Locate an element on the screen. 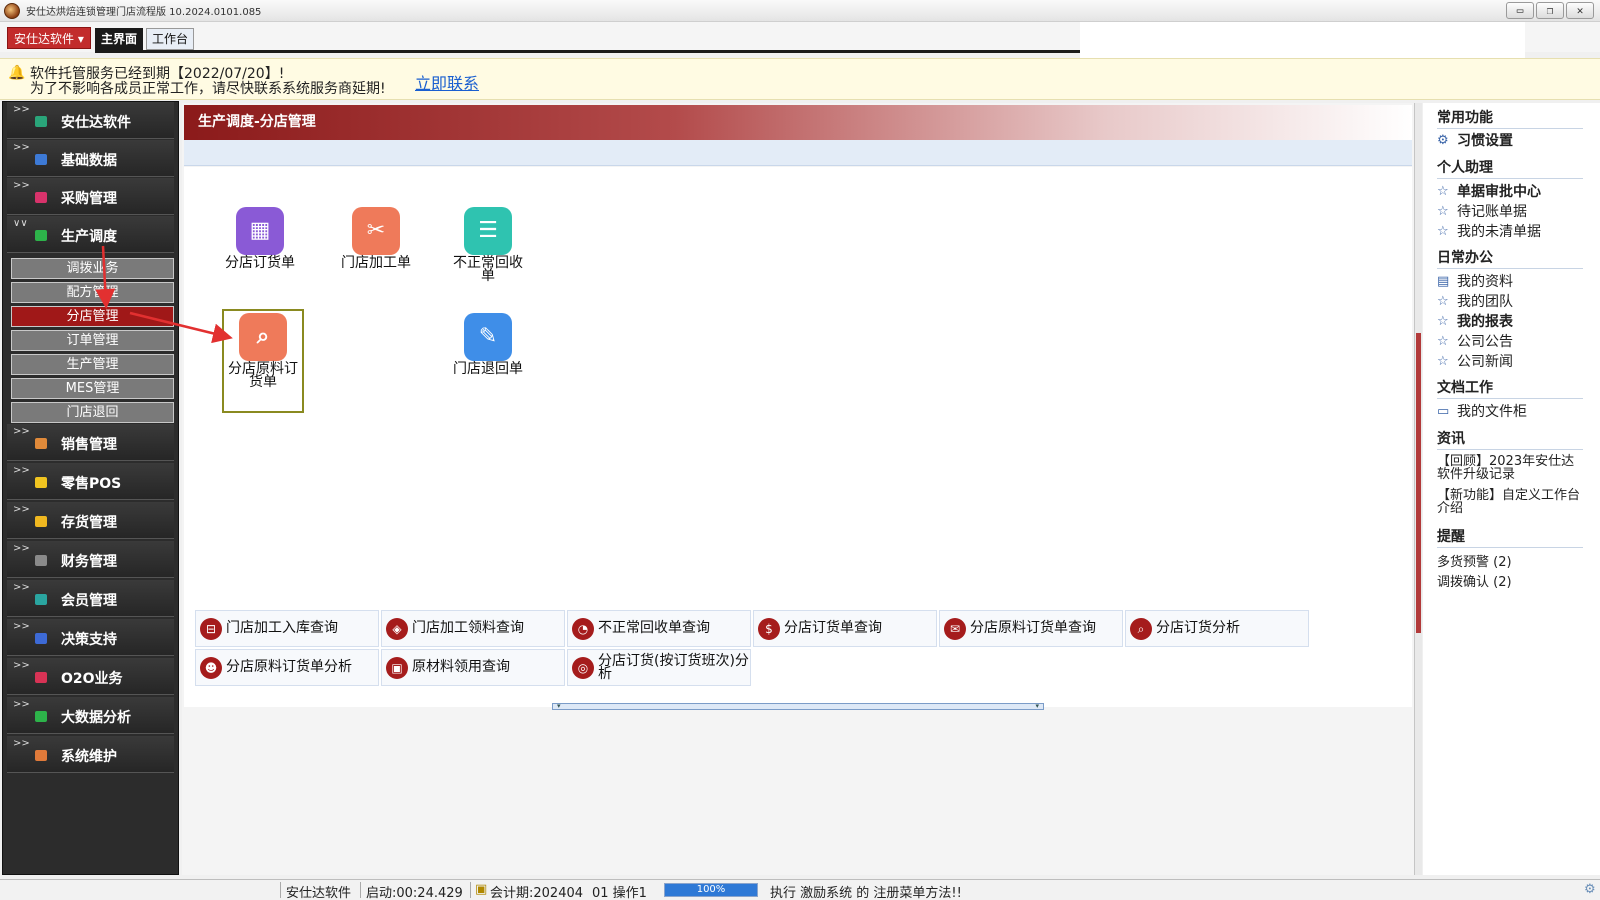  quick-label: 分店订货分析 is located at coordinates (1198, 628).